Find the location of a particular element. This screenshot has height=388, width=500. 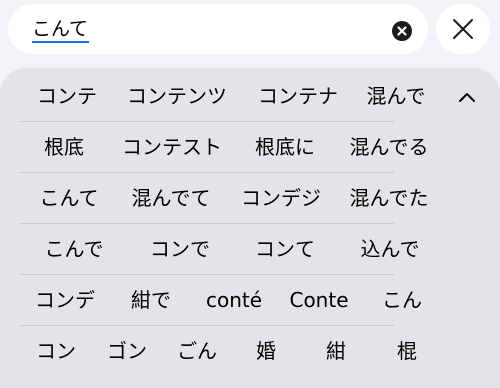

candidate-item: 込んで is located at coordinates (390, 249).